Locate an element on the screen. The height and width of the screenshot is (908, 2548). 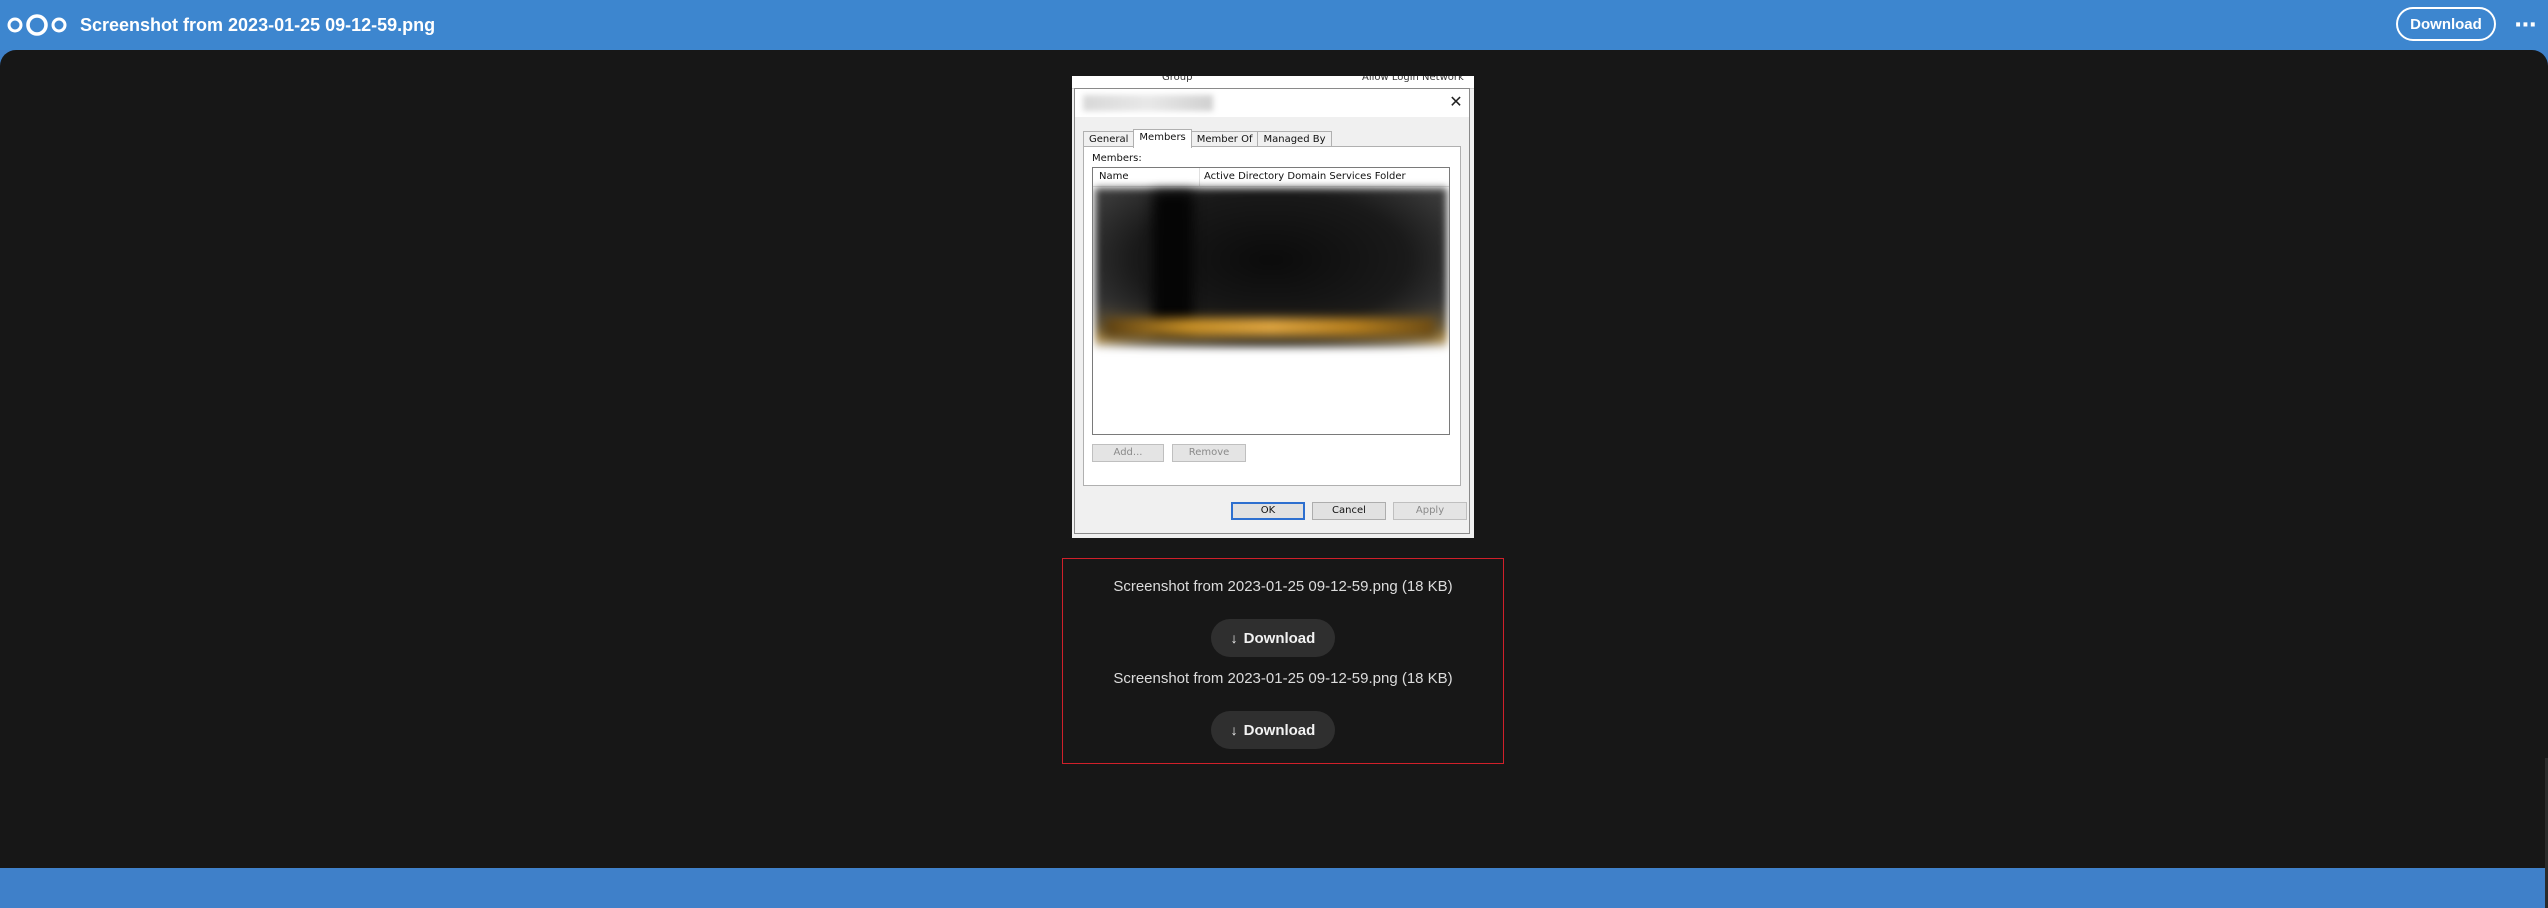
dialog-tabs: General Members Member Of Managed By is located at coordinates (1207, 138).